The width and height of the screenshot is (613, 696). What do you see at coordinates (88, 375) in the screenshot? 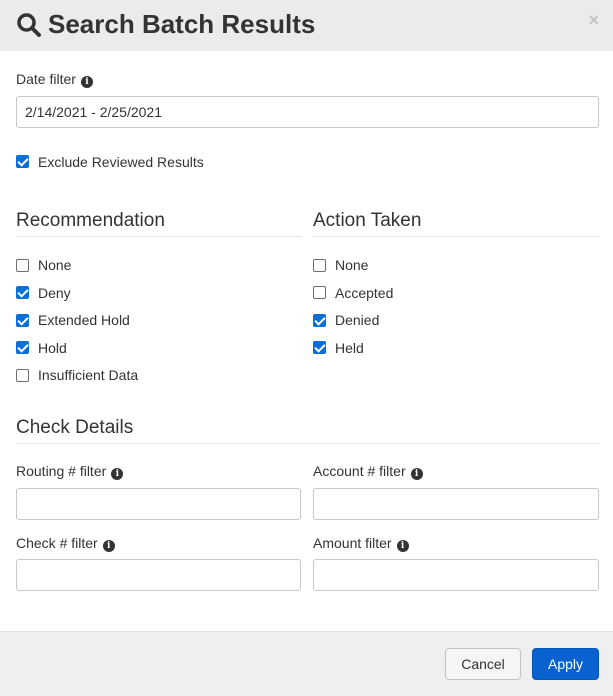
I see `recommendation-insufficient-data-label: Insufficient Data` at bounding box center [88, 375].